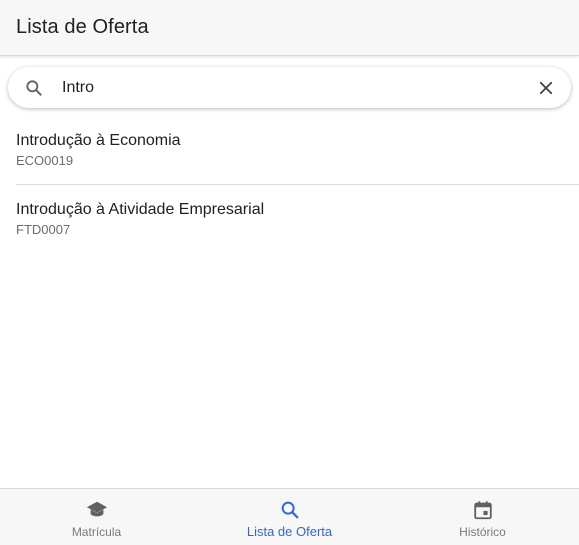 The height and width of the screenshot is (545, 579). I want to click on top-toolbar: Lista de Oferta, so click(289, 28).